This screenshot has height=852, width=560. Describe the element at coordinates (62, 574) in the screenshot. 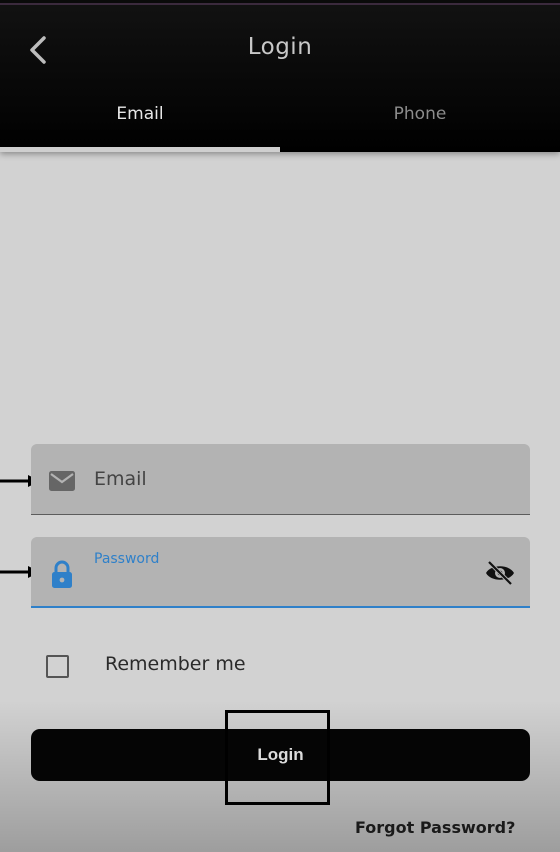

I see `lock-icon` at that location.